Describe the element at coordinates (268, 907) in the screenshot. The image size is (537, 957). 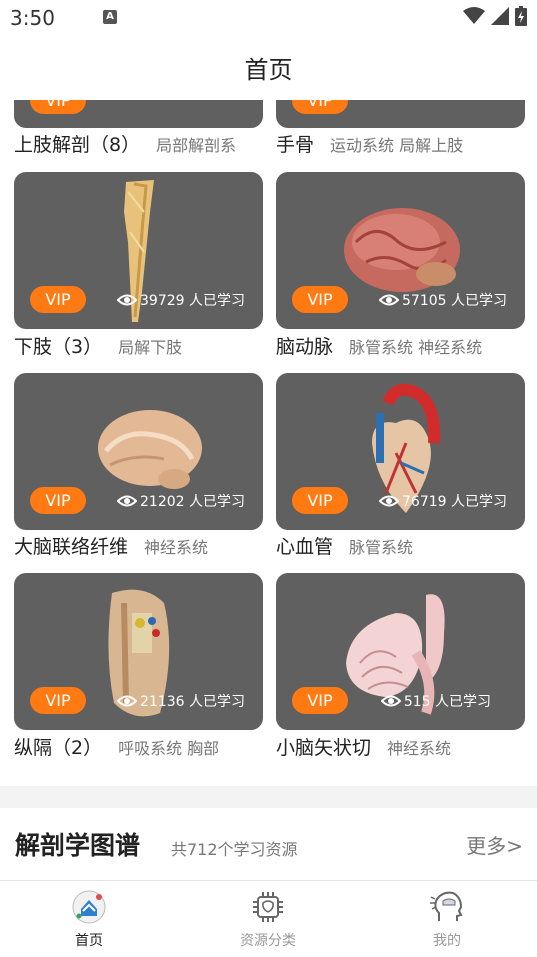
I see `chip-icon` at that location.